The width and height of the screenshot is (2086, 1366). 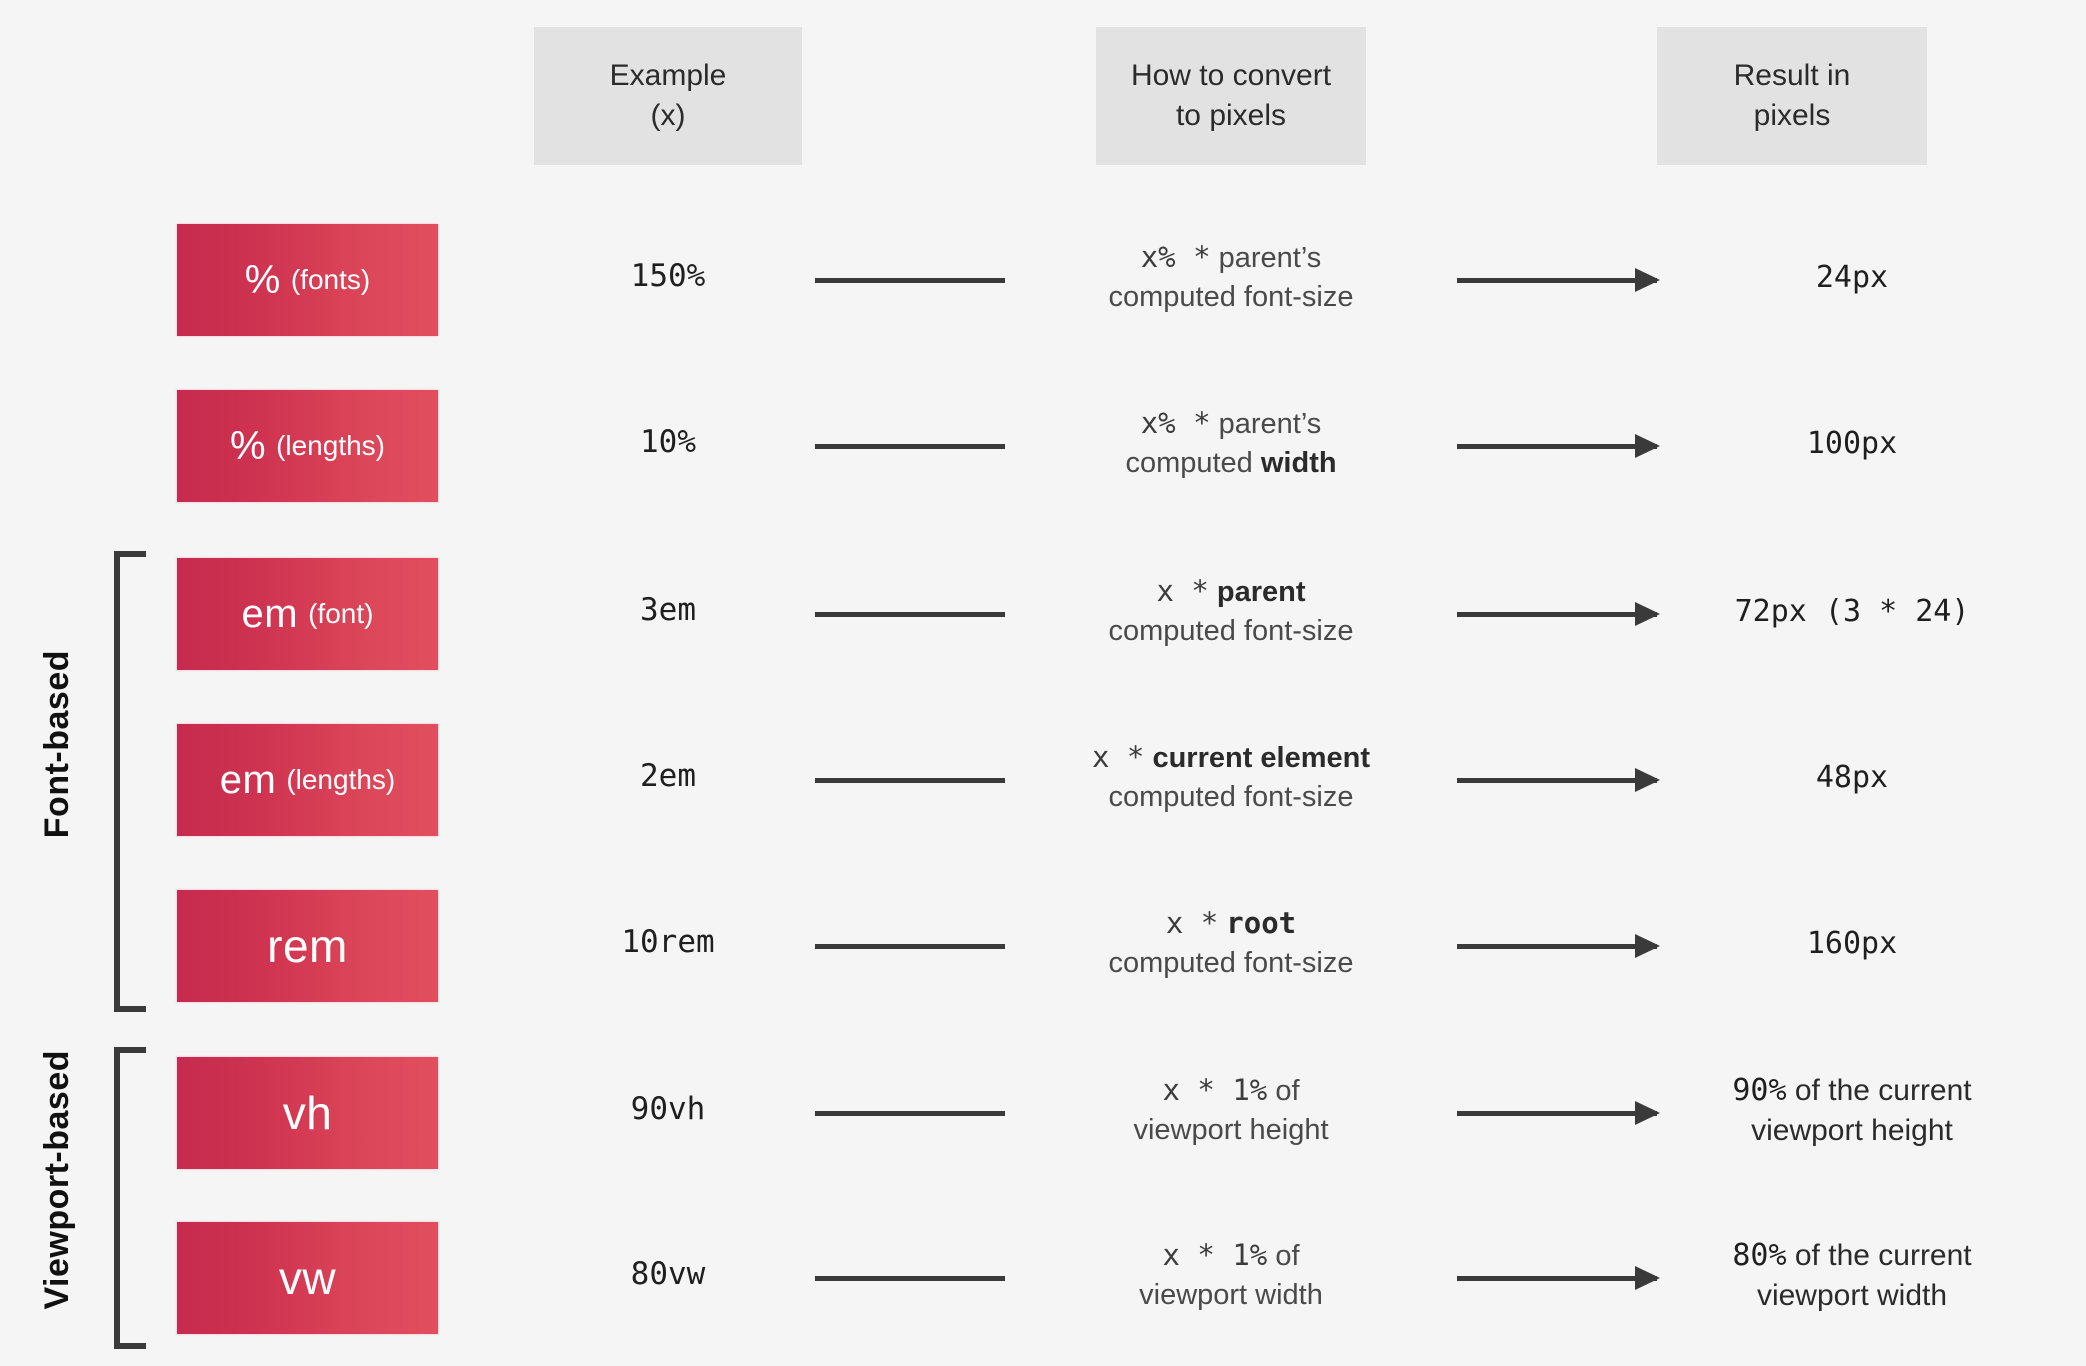 I want to click on unit-chip: vh, so click(x=307, y=1113).